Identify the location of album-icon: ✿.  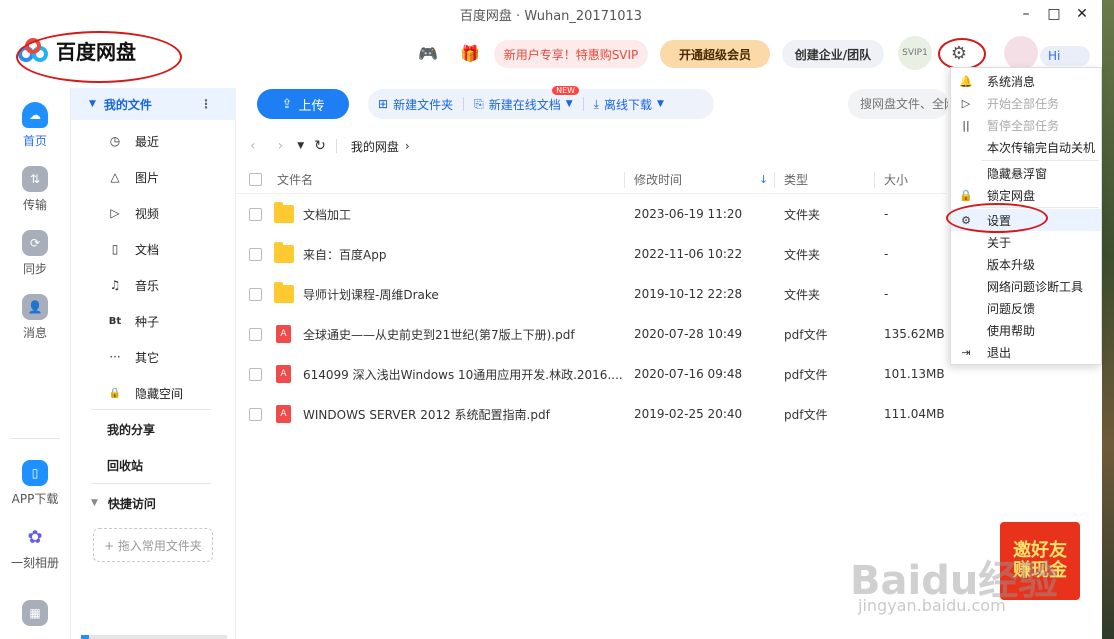
(35, 537).